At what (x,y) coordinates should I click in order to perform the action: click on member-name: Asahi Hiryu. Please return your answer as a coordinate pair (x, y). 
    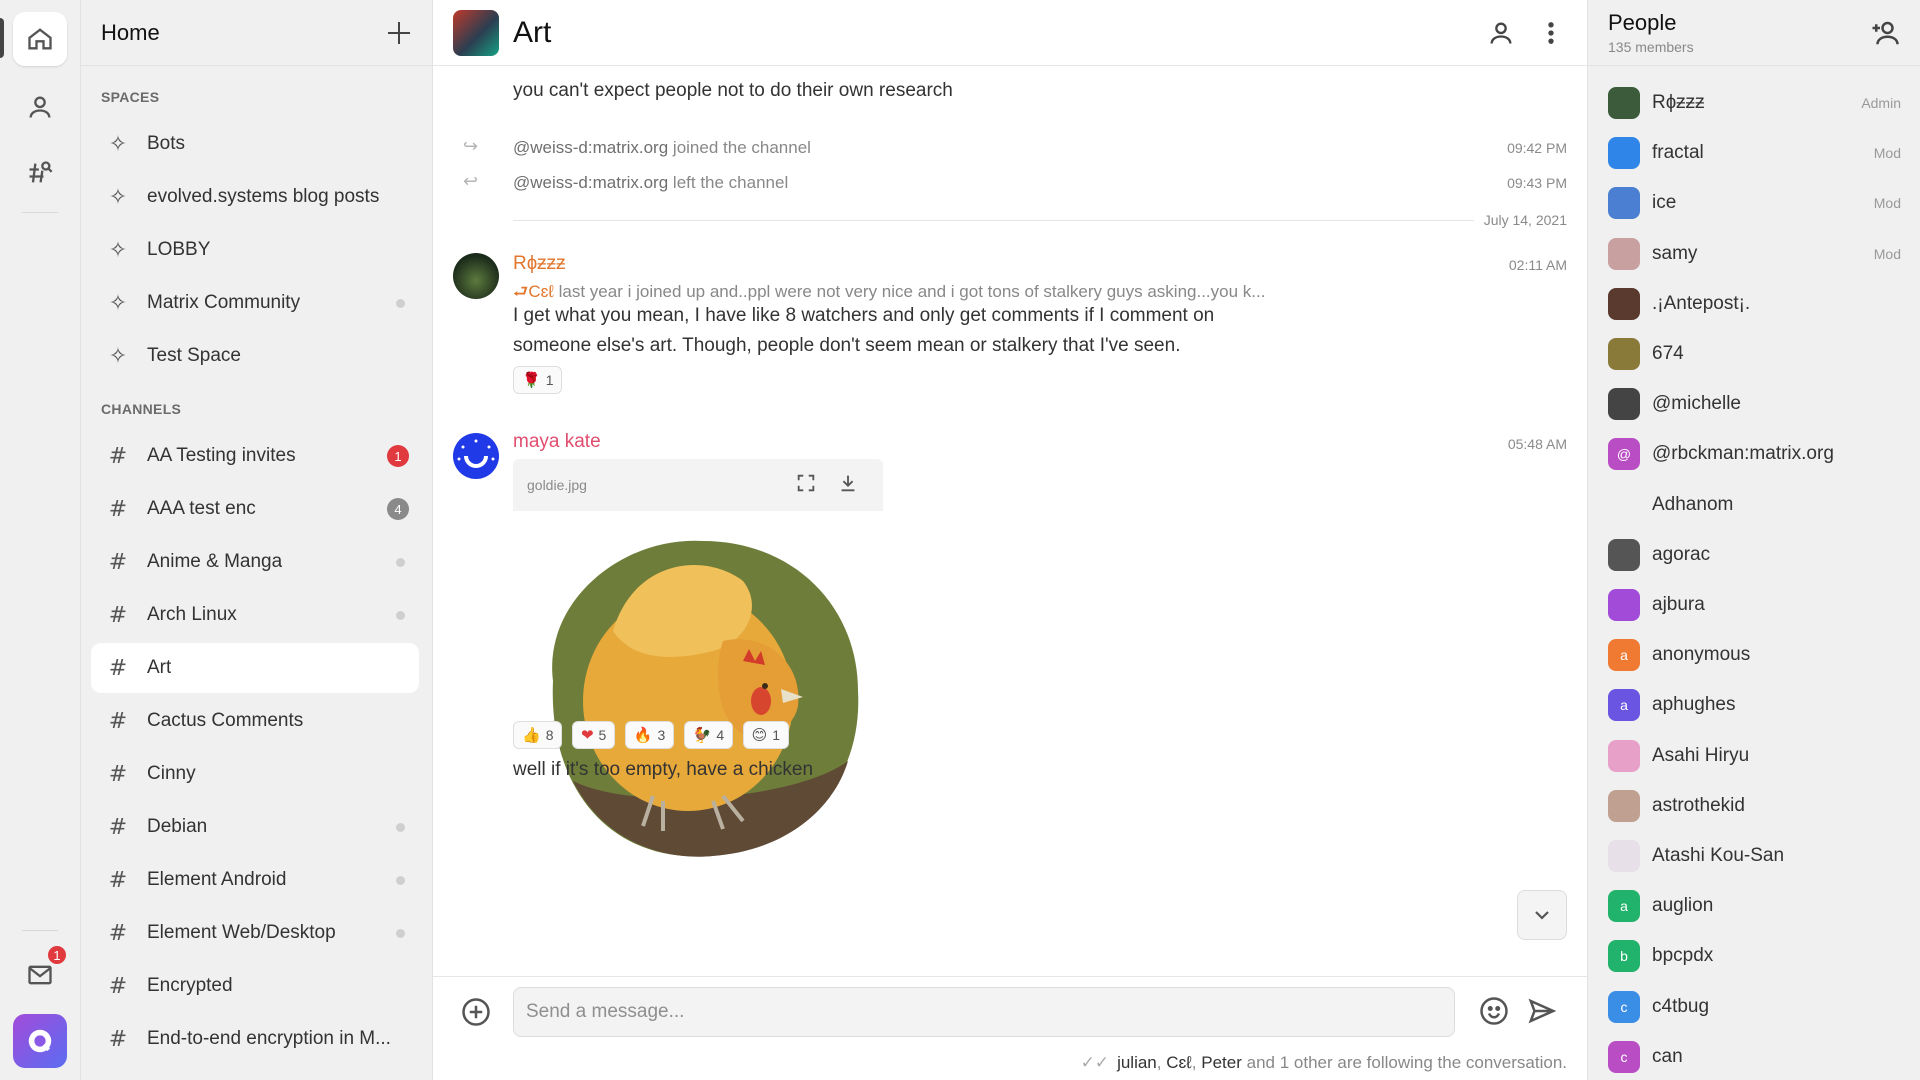
    Looking at the image, I should click on (1701, 755).